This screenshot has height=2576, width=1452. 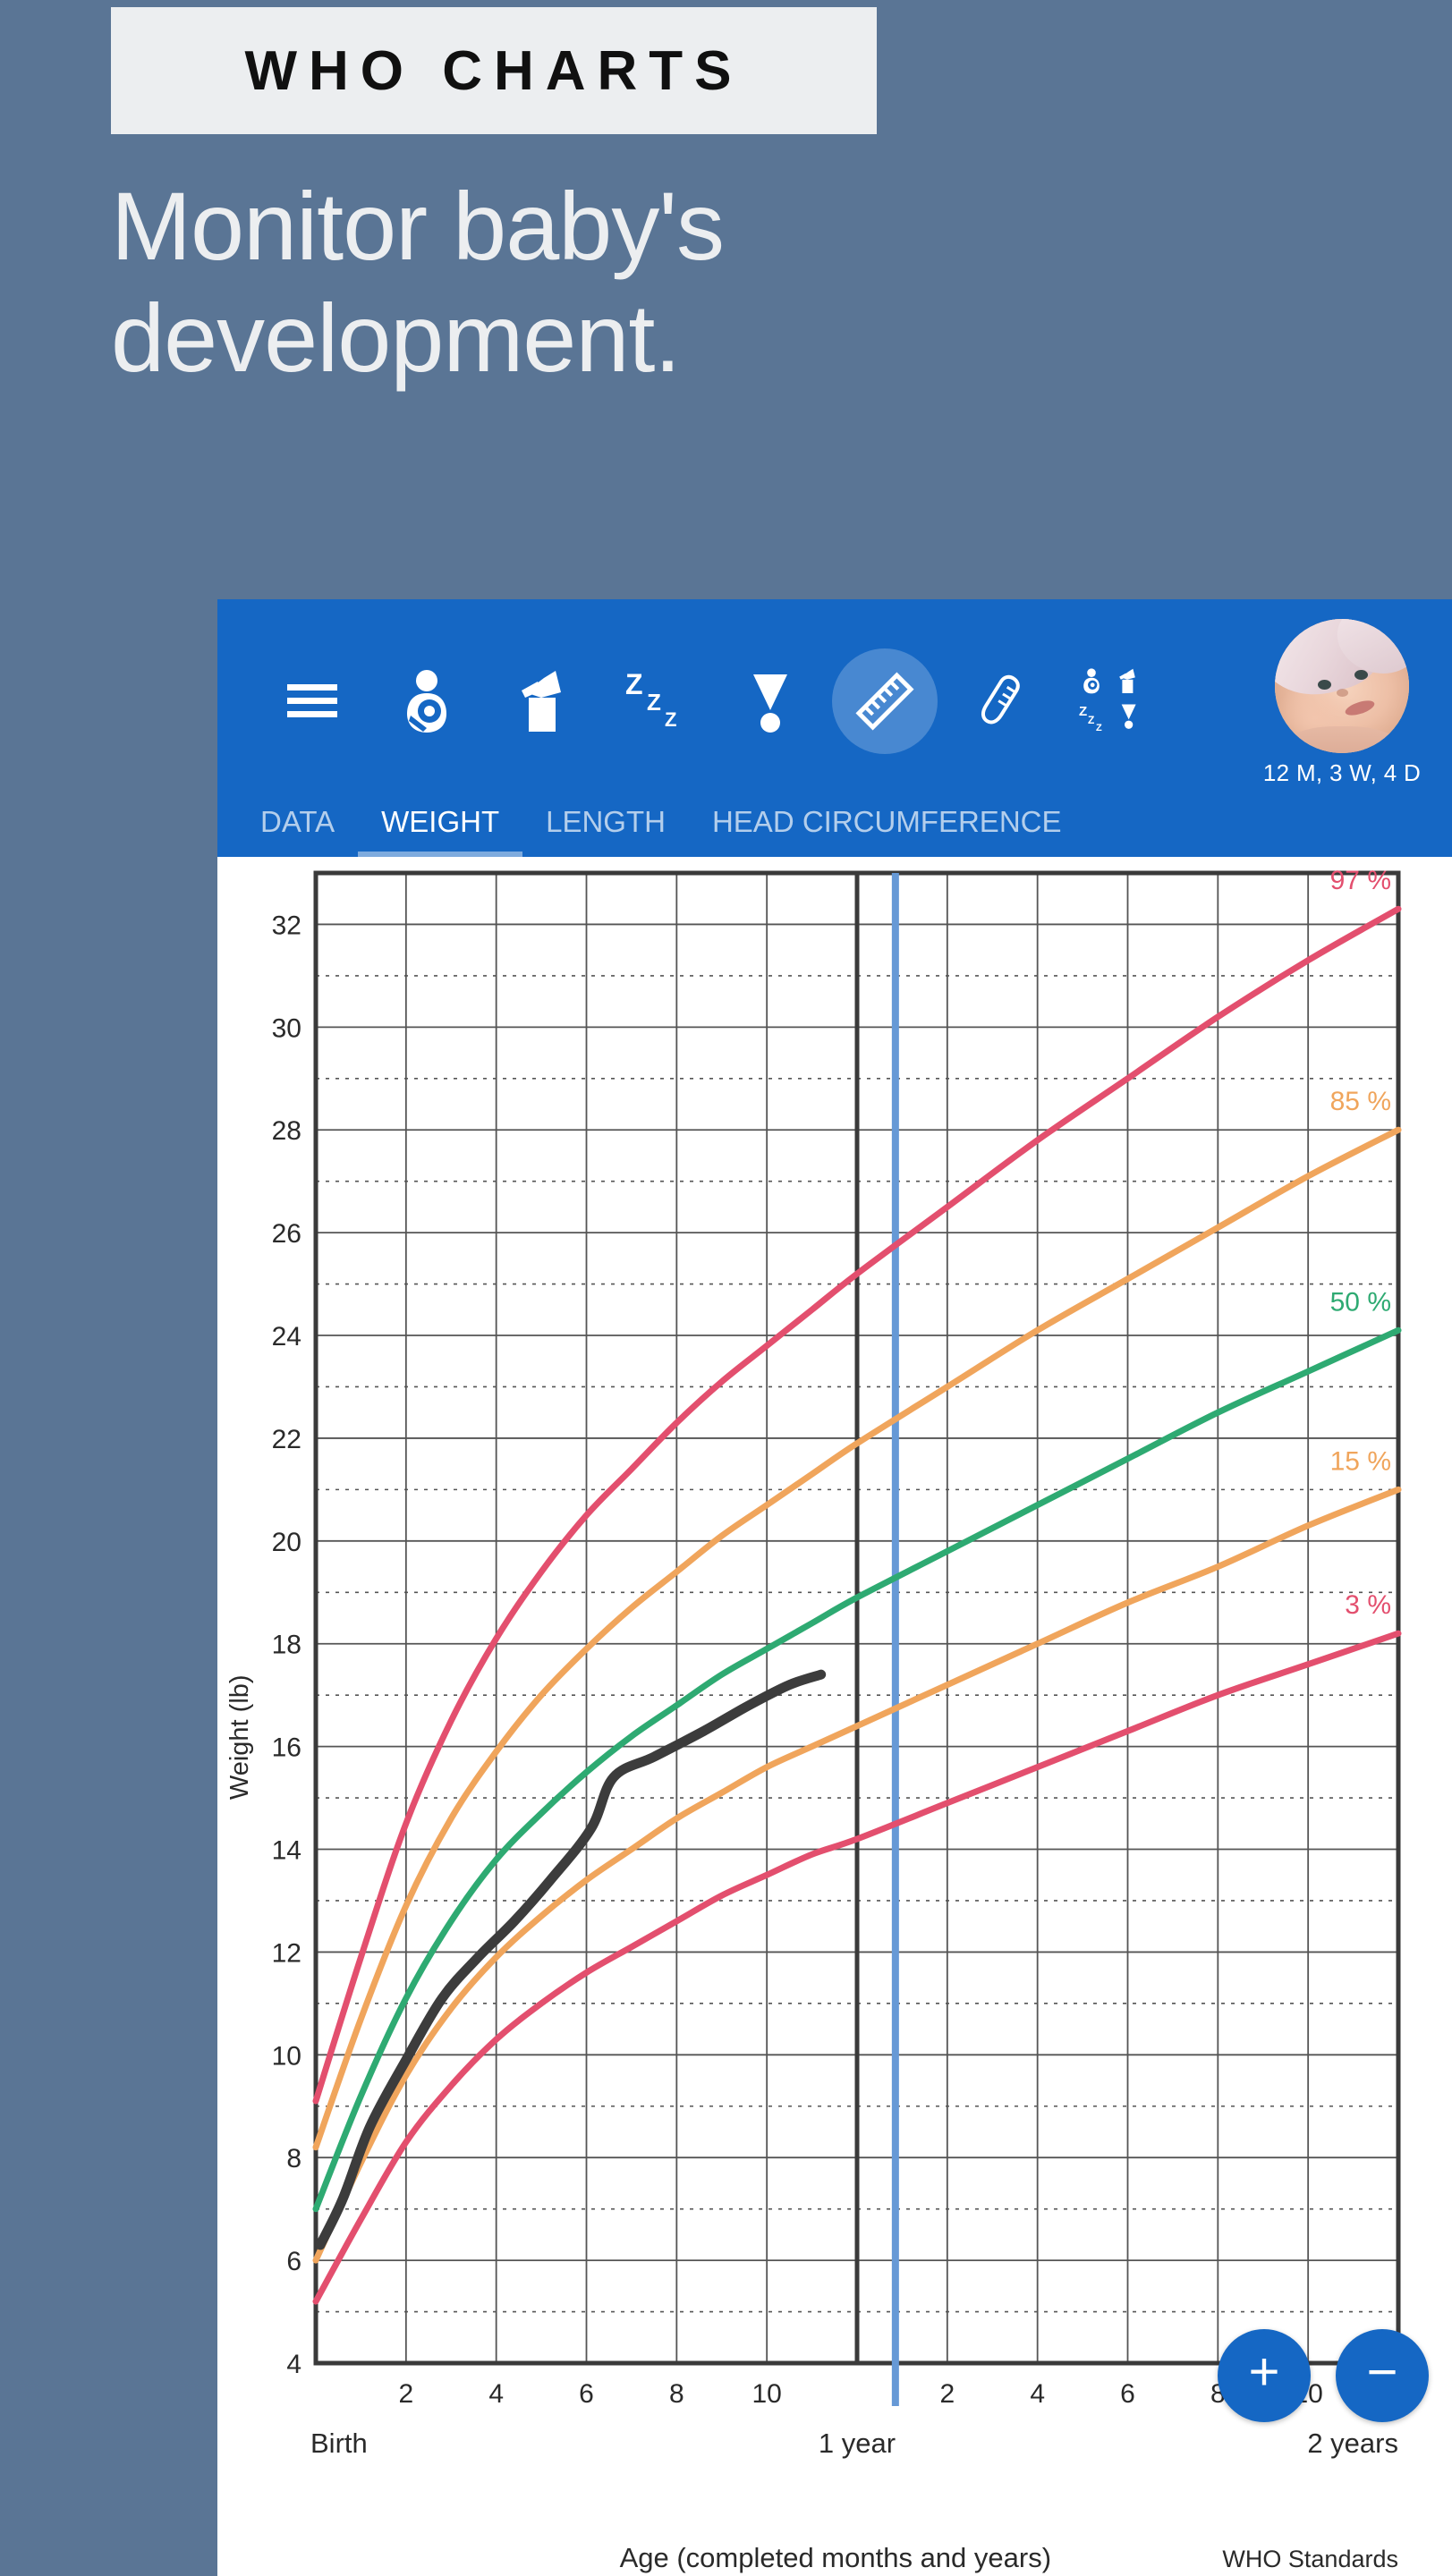 I want to click on y-axis-tick-label: 24, so click(x=286, y=1337).